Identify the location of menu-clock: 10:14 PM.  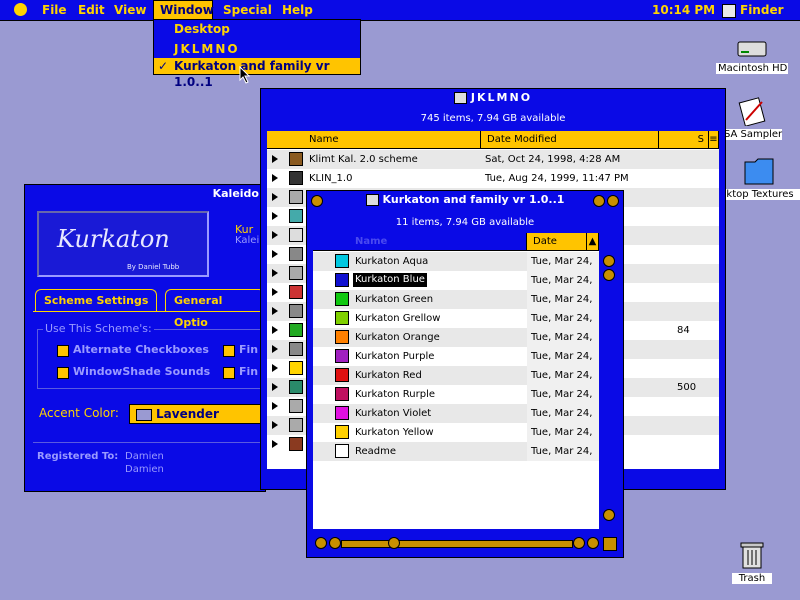
(683, 10).